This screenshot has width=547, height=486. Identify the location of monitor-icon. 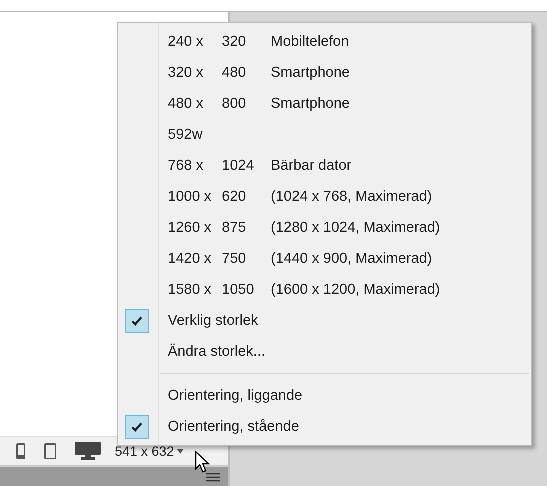
(88, 451).